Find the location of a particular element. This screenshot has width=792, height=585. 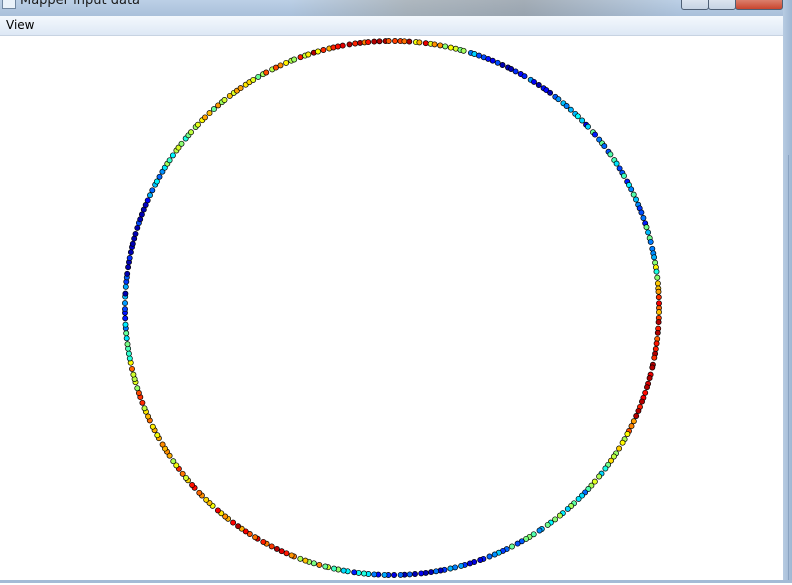

app-window-icon is located at coordinates (9, 4).